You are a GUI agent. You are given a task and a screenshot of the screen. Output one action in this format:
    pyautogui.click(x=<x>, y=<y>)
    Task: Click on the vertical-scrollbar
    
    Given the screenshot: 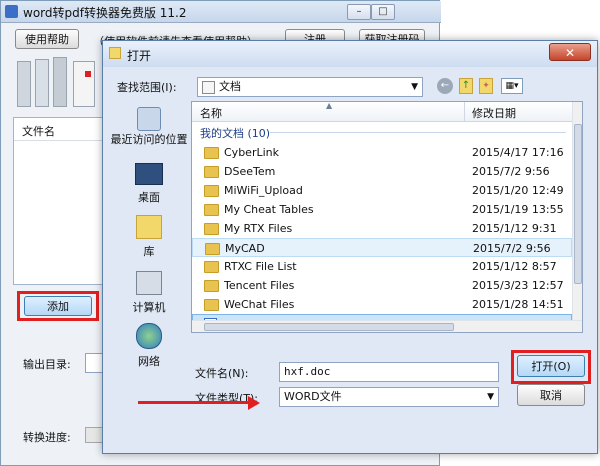 What is the action you would take?
    pyautogui.click(x=577, y=211)
    